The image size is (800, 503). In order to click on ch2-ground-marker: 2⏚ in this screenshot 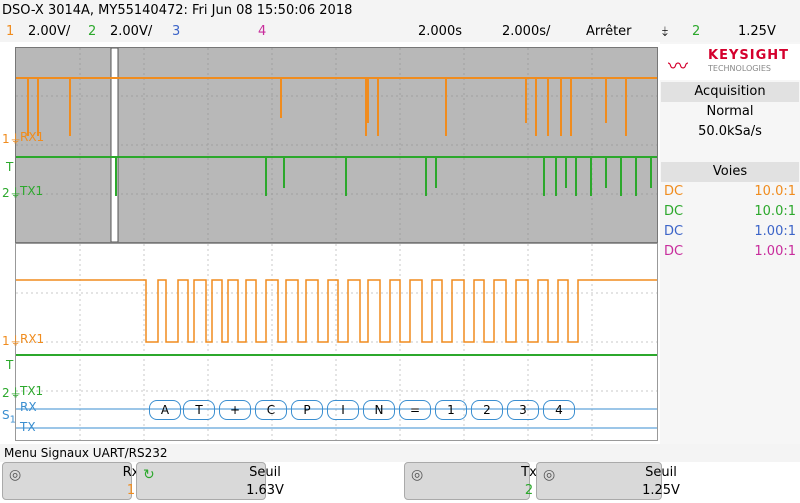, I will do `click(12, 192)`.